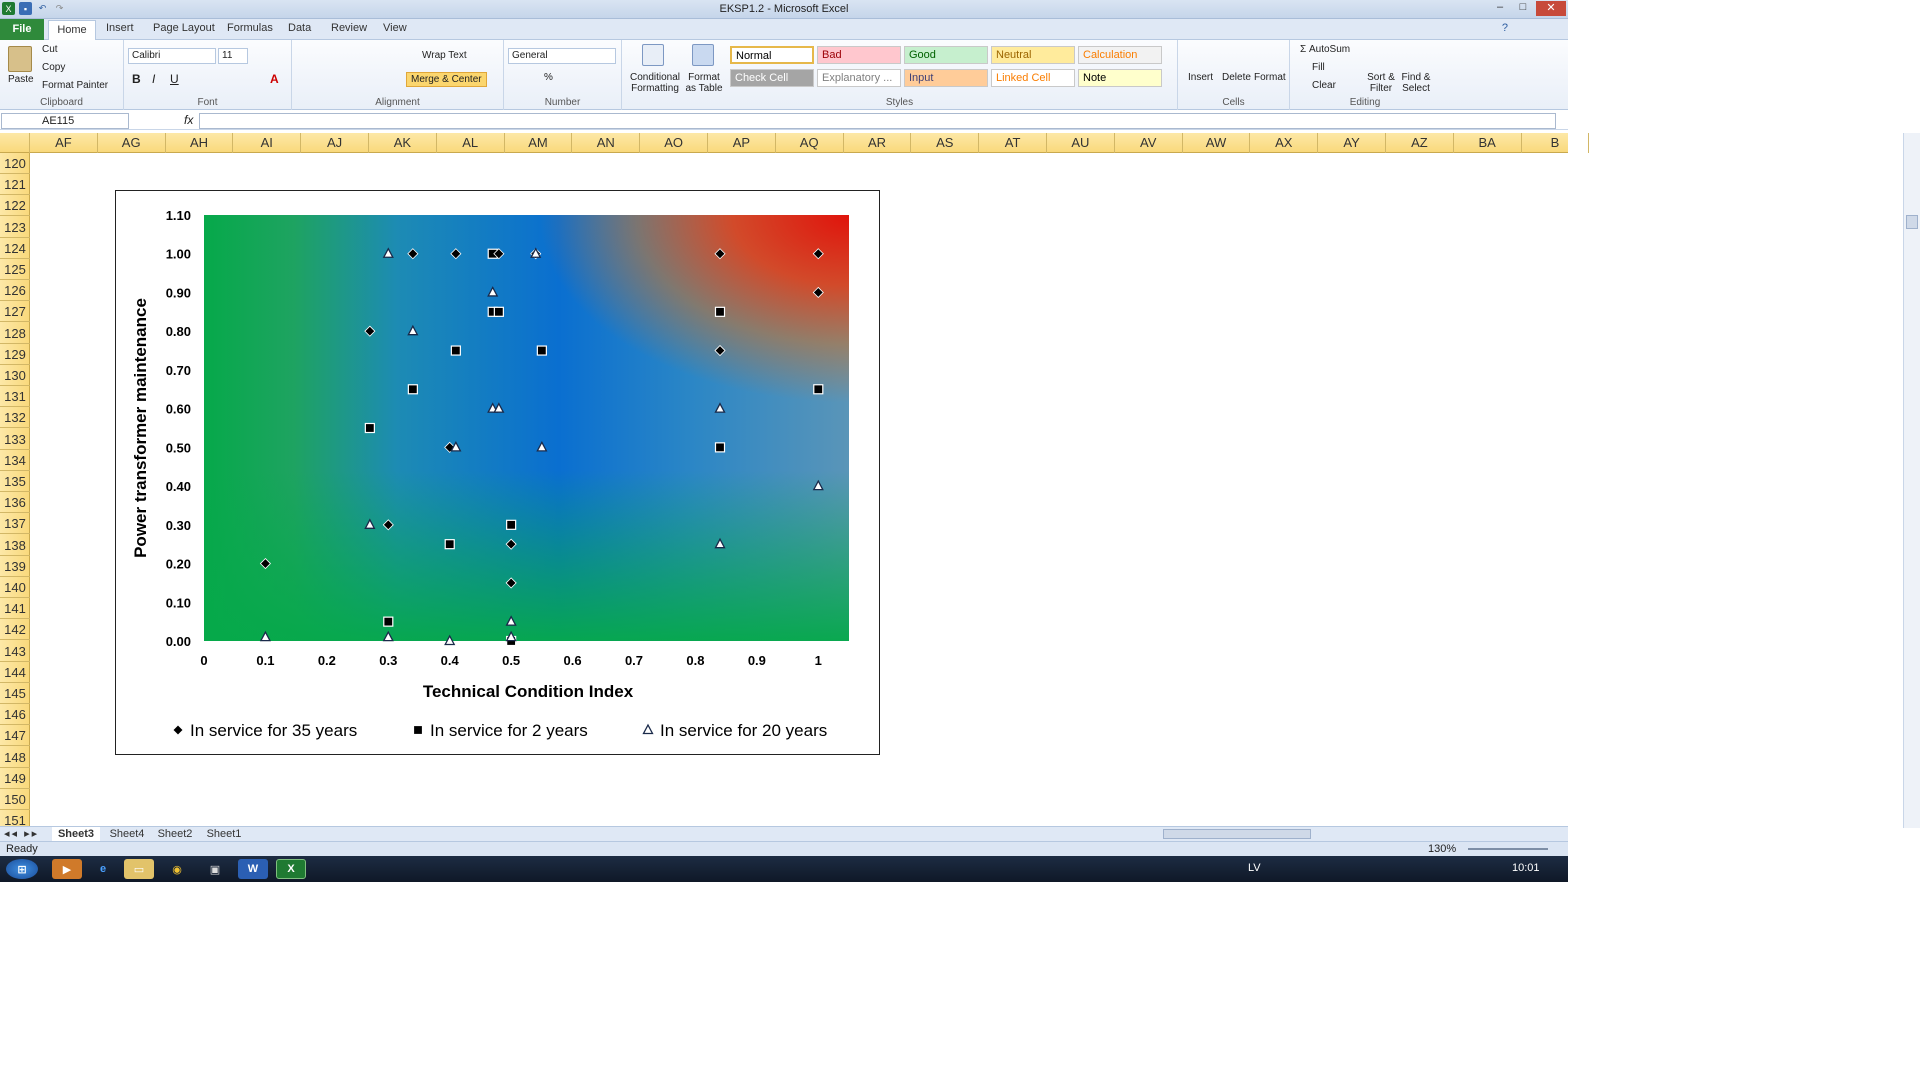  Describe the element at coordinates (15, 460) in the screenshot. I see `row-header: 134` at that location.